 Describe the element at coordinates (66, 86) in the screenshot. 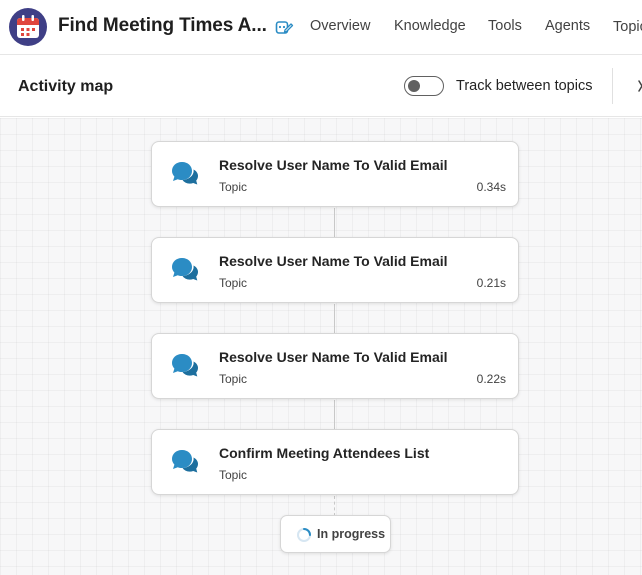

I see `panel-title: Activity map` at that location.